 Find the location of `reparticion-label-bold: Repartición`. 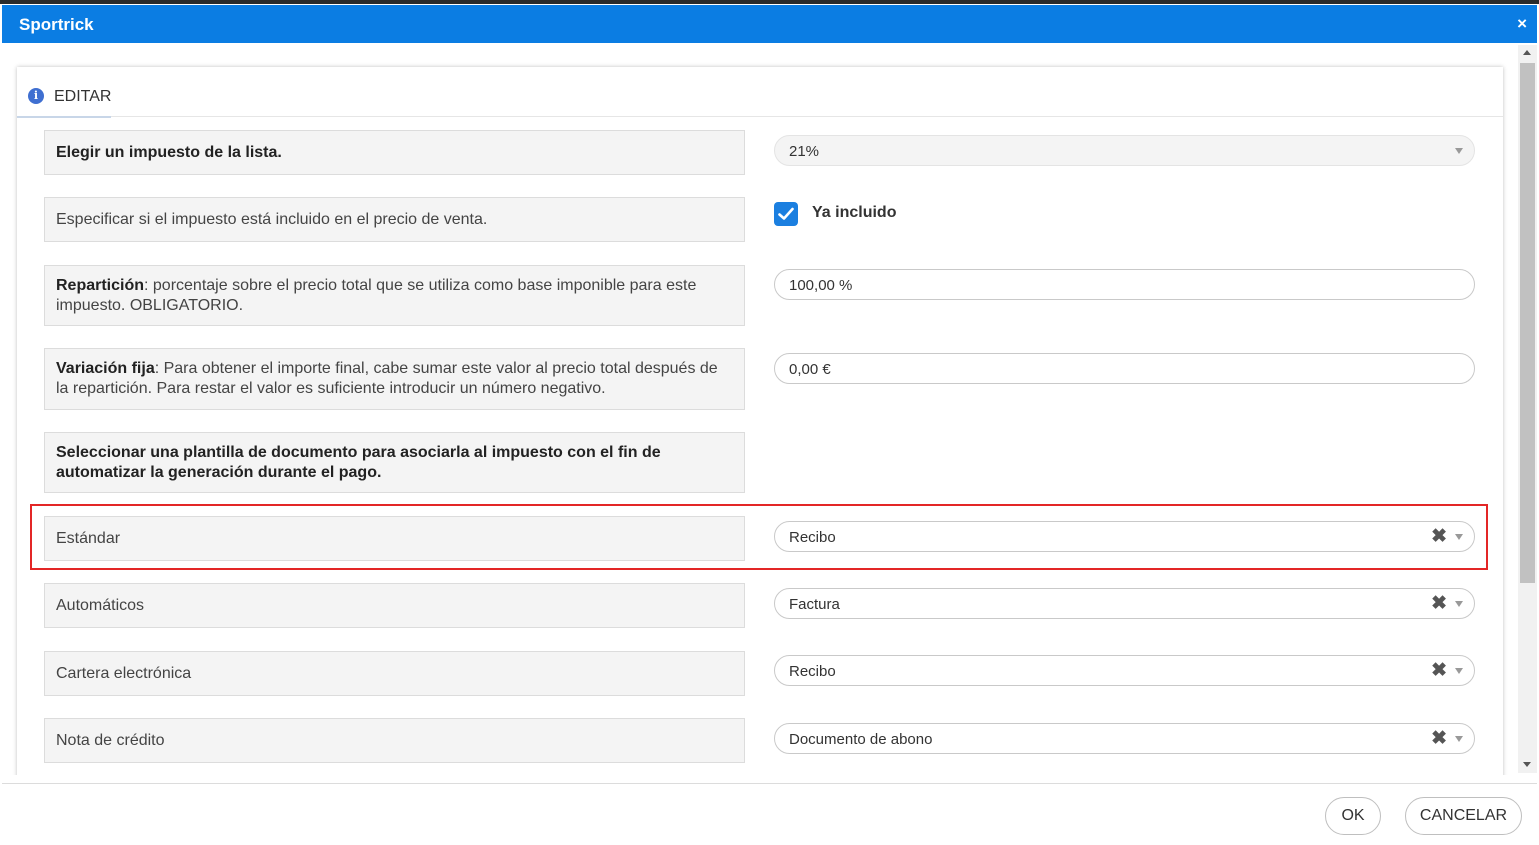

reparticion-label-bold: Repartición is located at coordinates (100, 285).